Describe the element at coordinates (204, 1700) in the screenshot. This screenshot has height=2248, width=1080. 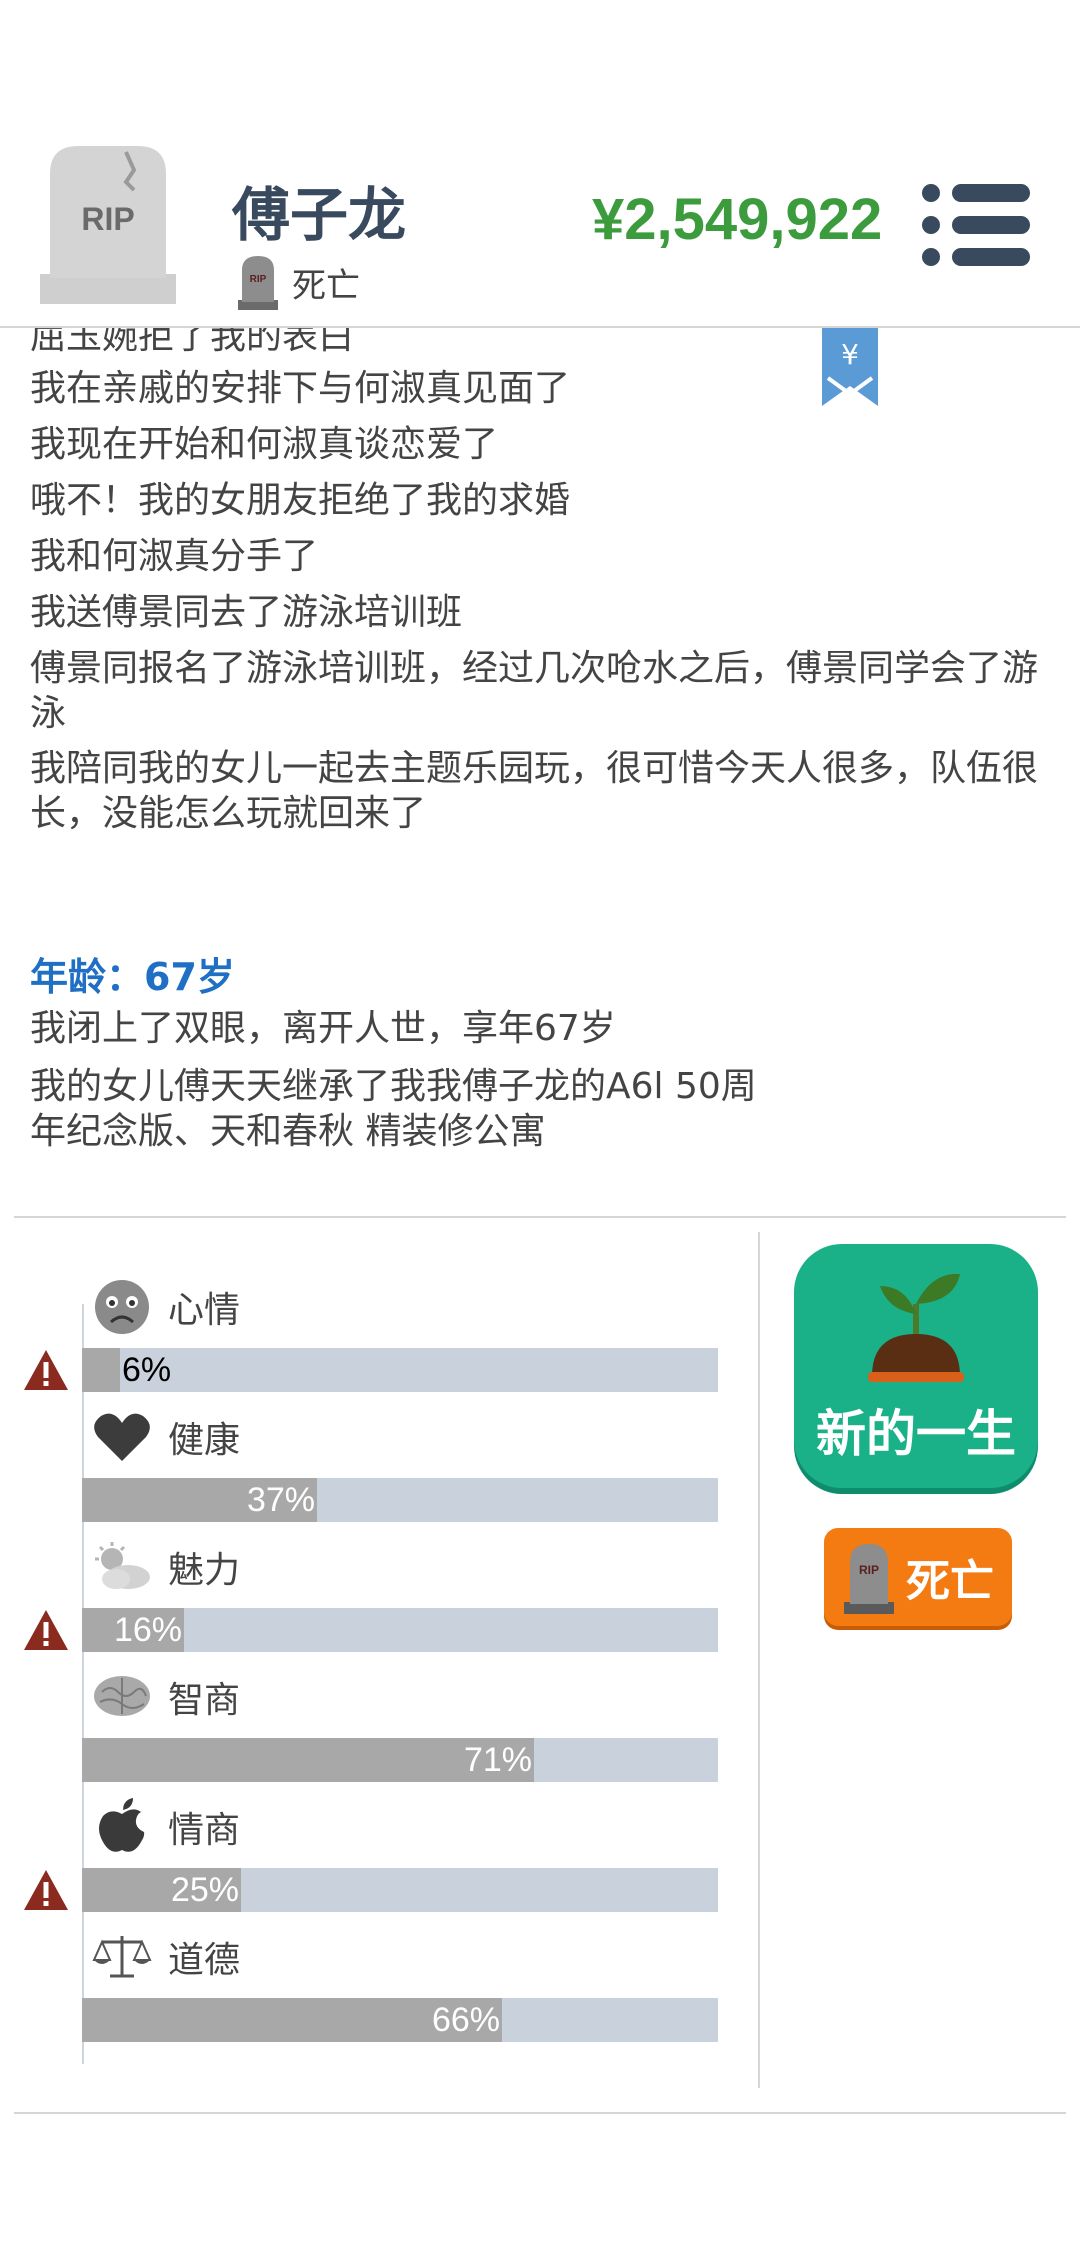
I see `stat-name: 智商` at that location.